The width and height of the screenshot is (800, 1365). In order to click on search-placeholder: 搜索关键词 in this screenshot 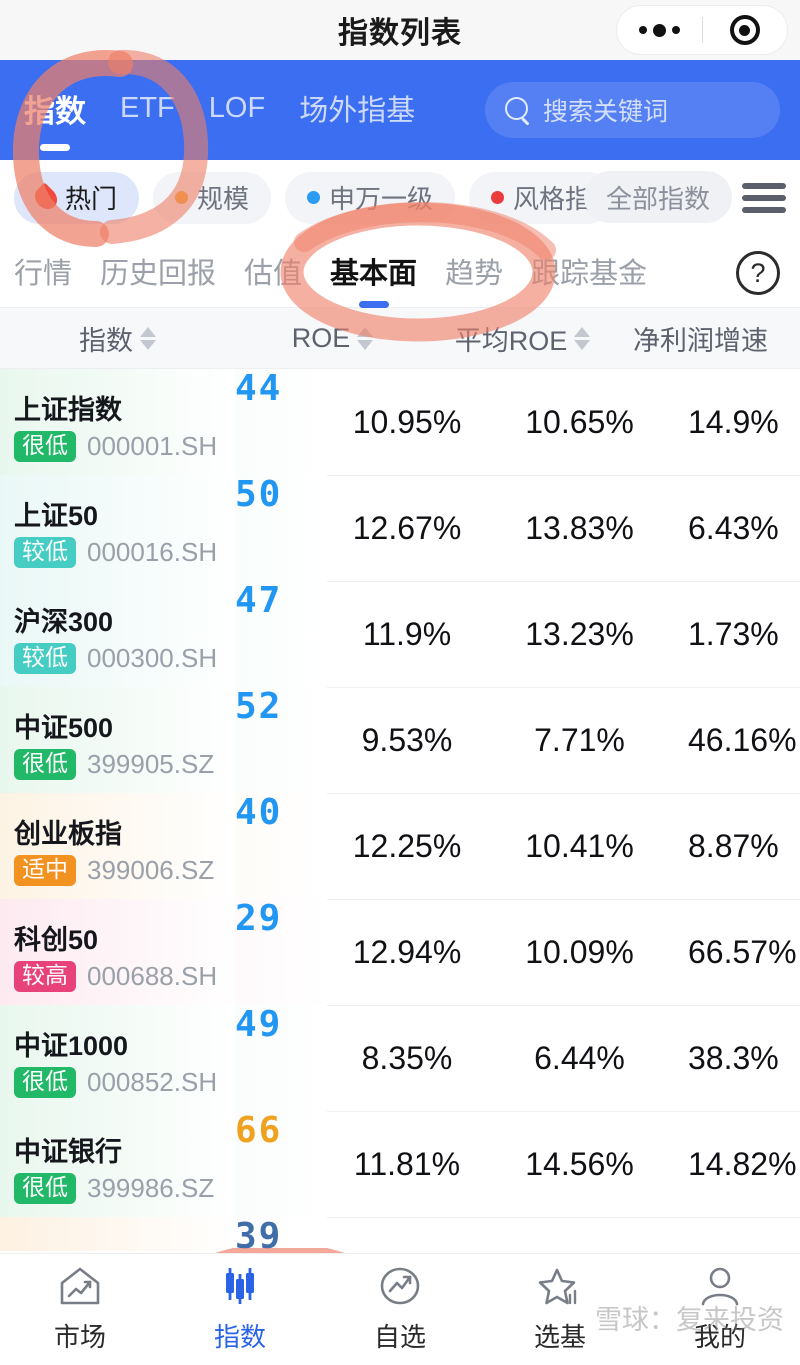, I will do `click(606, 112)`.